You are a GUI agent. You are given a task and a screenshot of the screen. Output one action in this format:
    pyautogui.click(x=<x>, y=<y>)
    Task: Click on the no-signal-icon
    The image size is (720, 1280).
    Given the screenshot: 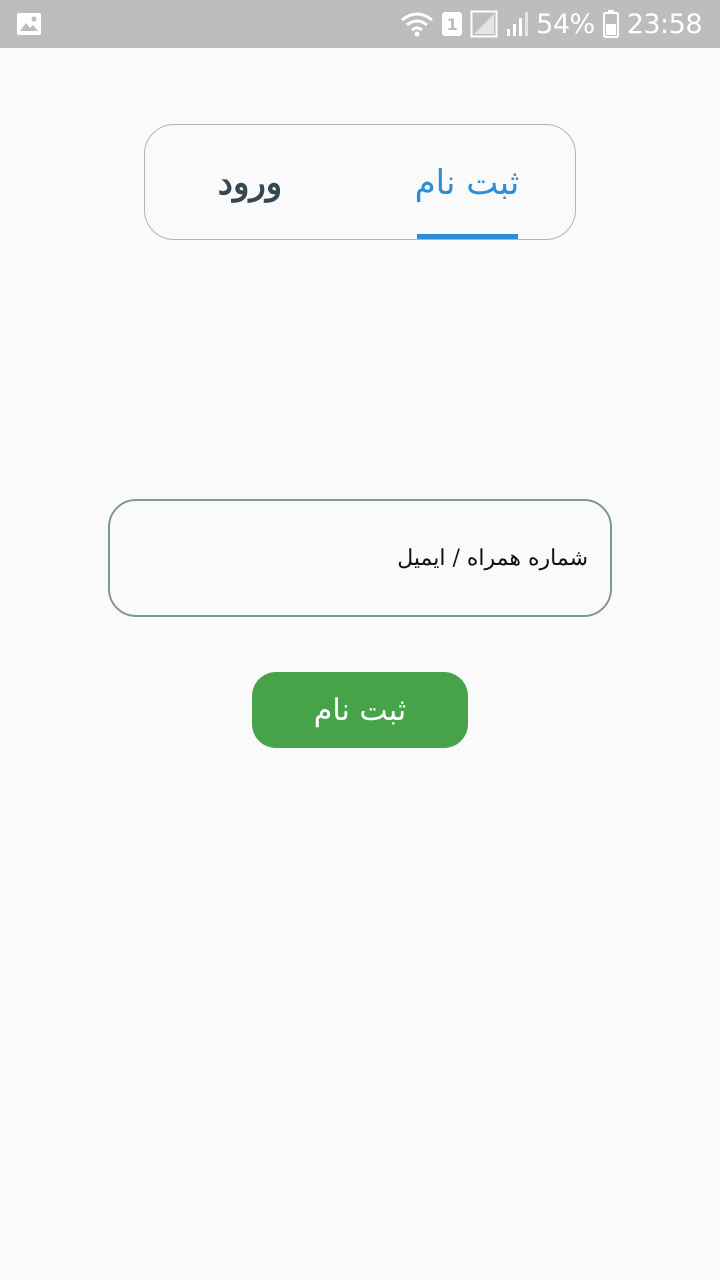 What is the action you would take?
    pyautogui.click(x=484, y=24)
    